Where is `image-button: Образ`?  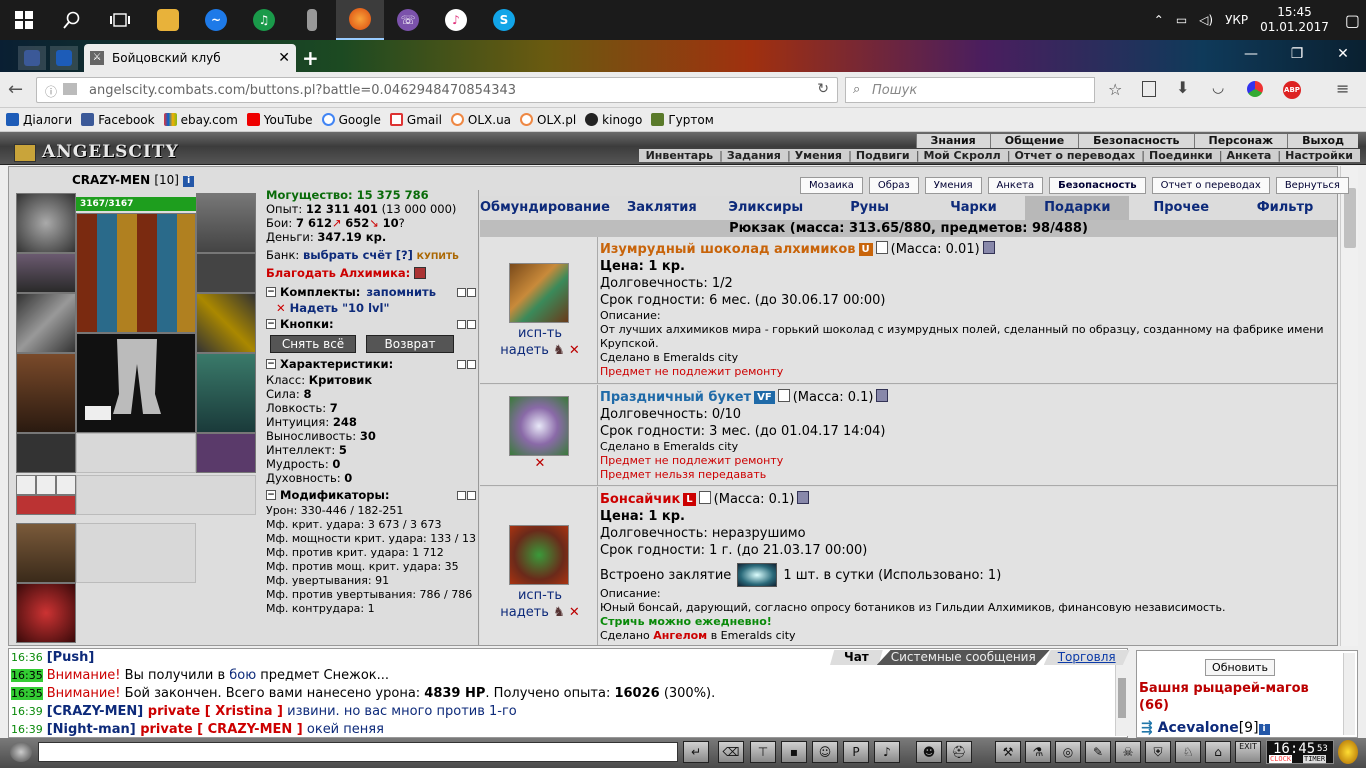
image-button: Образ is located at coordinates (893, 185).